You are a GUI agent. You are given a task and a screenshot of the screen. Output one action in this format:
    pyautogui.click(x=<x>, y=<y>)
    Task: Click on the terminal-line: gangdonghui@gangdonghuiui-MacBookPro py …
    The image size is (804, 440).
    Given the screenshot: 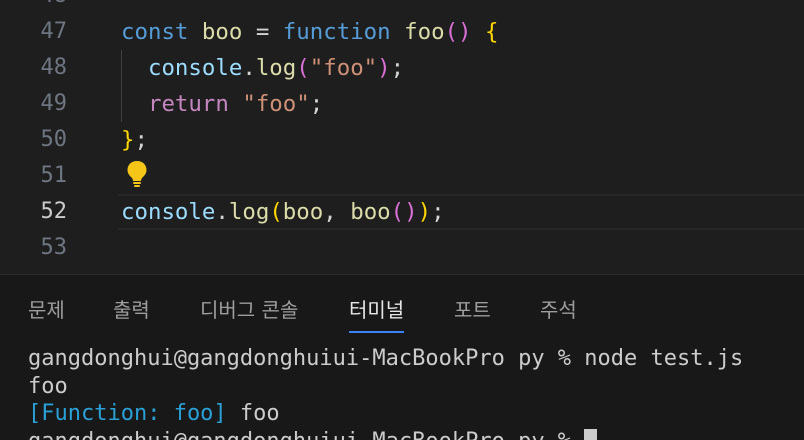 What is the action you would take?
    pyautogui.click(x=386, y=358)
    